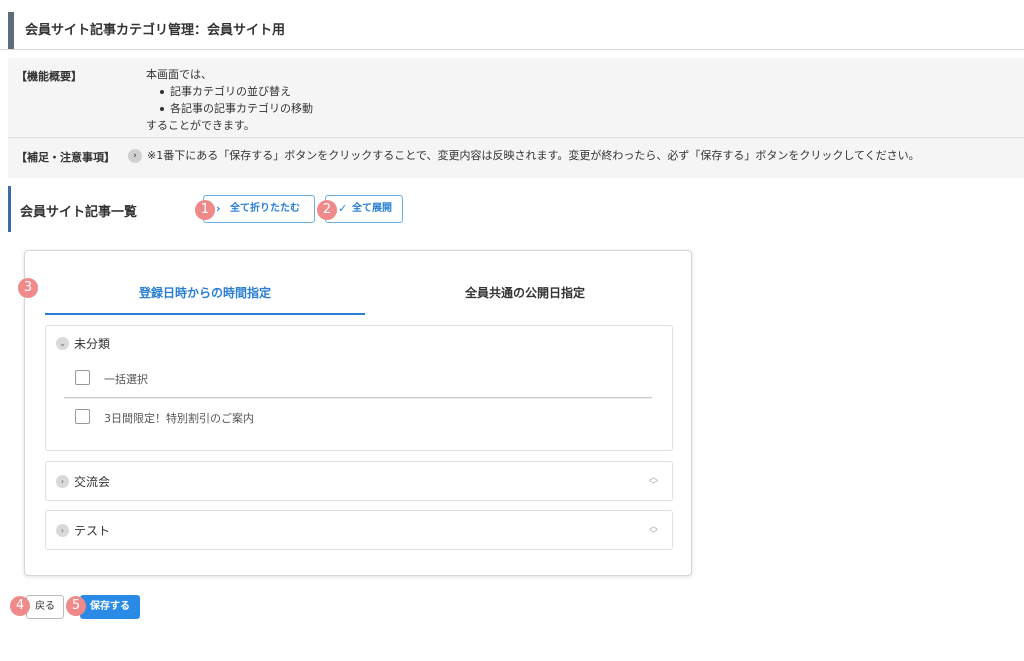 The image size is (1024, 661). I want to click on notes-label: 【補足・注意事項】, so click(65, 157).